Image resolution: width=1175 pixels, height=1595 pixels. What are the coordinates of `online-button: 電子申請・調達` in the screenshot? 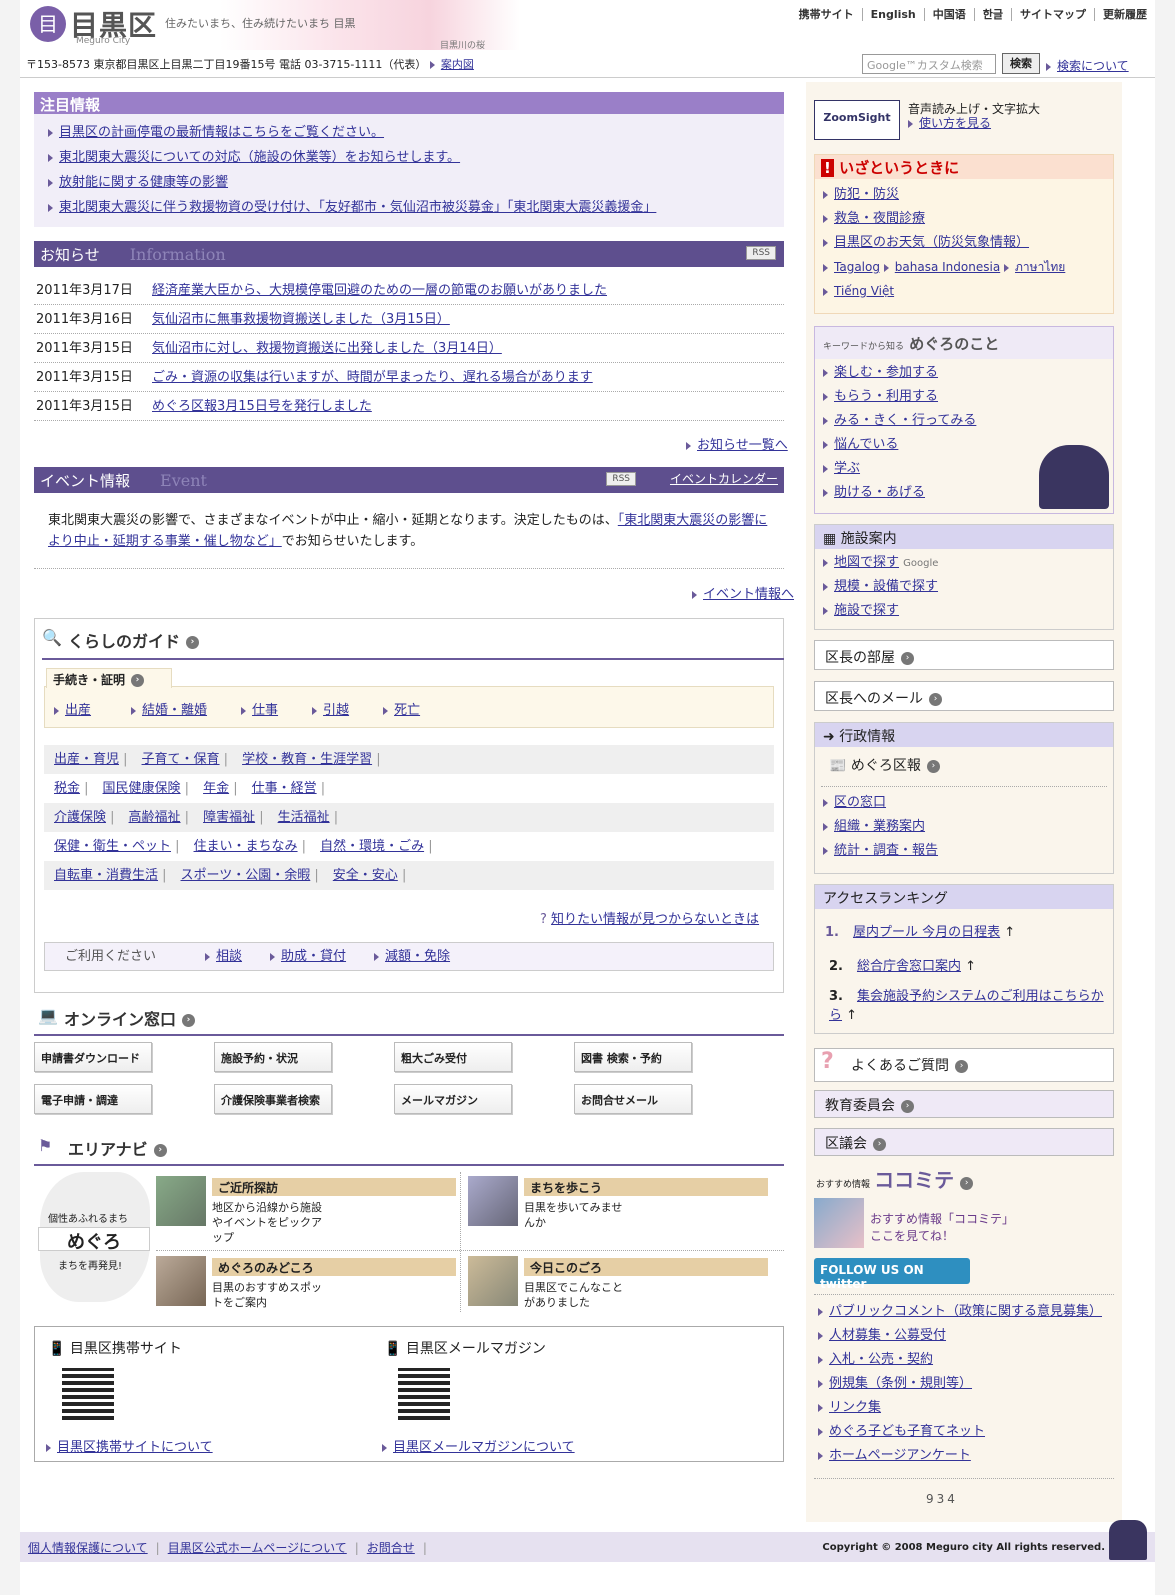 It's located at (93, 1099).